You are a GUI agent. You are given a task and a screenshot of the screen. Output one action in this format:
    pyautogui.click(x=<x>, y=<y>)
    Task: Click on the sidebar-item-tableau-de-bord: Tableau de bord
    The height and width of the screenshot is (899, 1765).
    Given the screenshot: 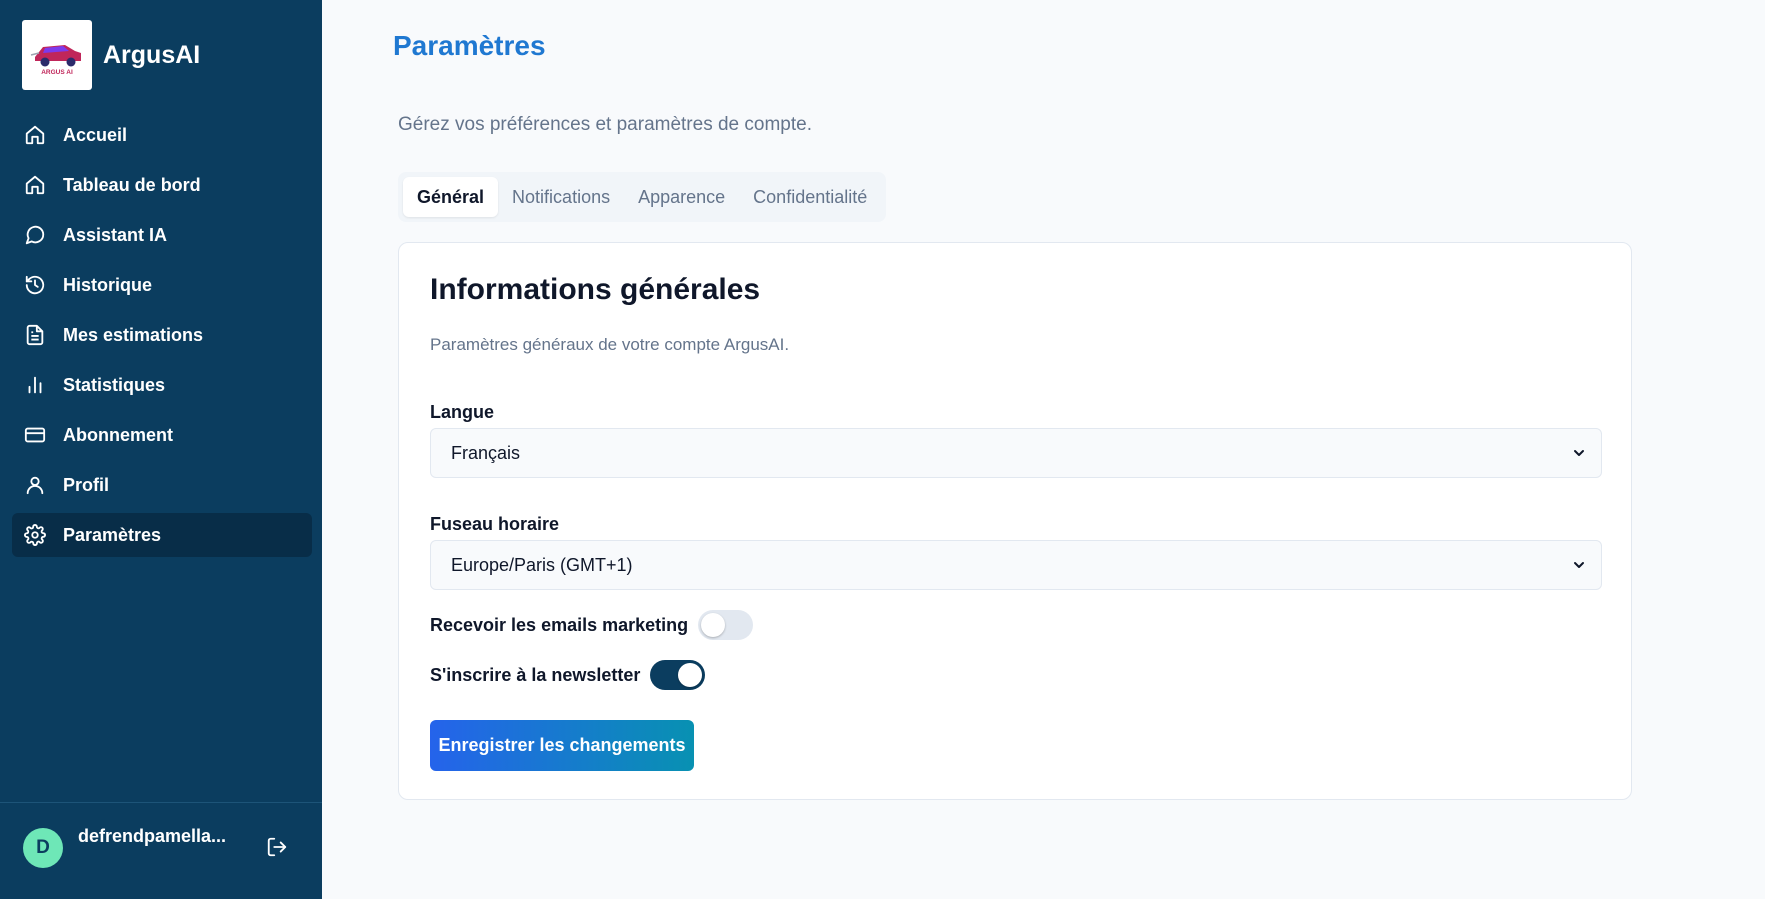 What is the action you would take?
    pyautogui.click(x=162, y=185)
    